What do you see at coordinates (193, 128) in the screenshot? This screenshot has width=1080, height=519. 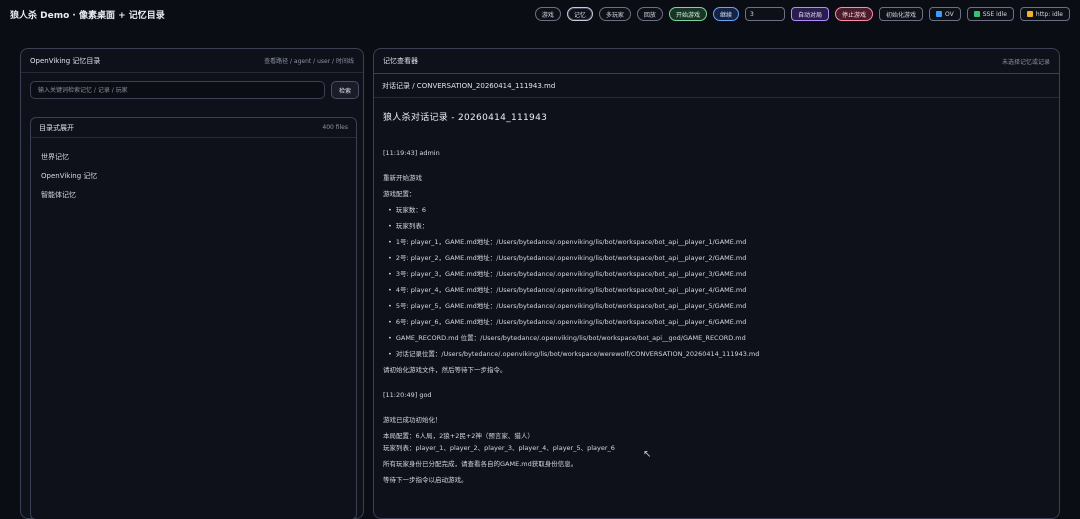 I see `directory-tree-header: 目录式展开 400 files` at bounding box center [193, 128].